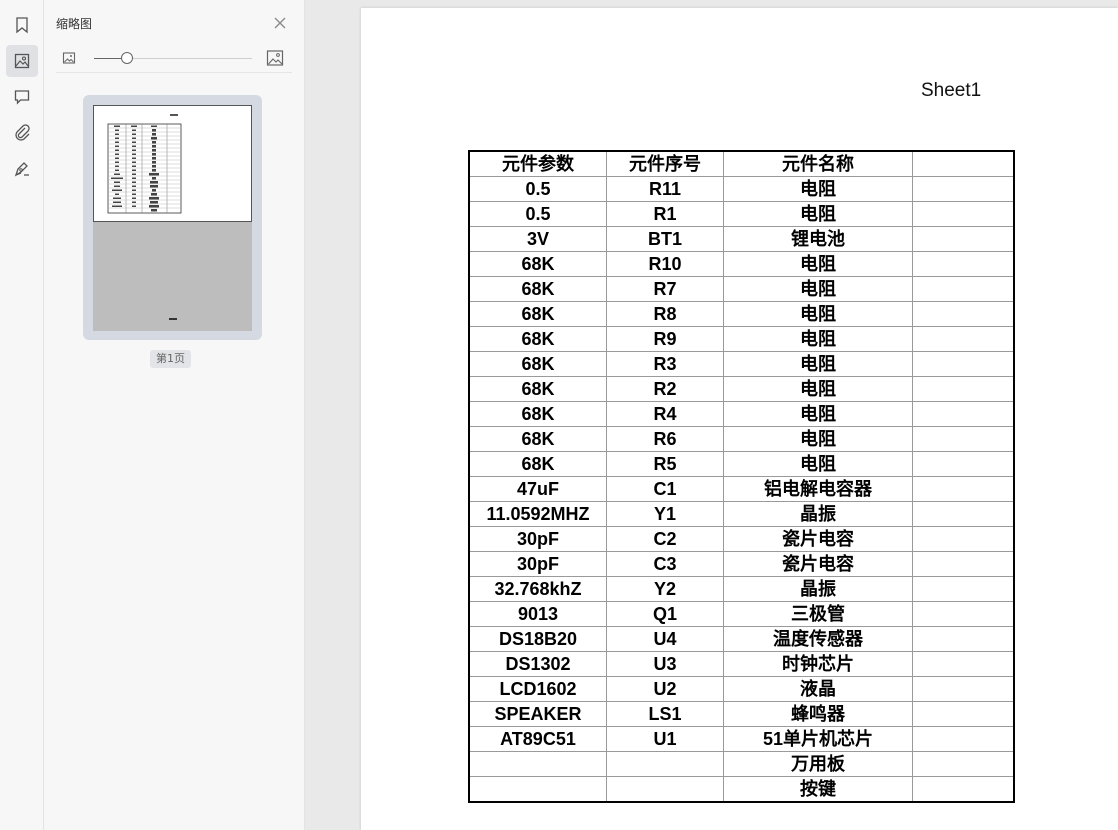 The image size is (1118, 830). I want to click on table-row: 68K R10 电阻, so click(741, 264).